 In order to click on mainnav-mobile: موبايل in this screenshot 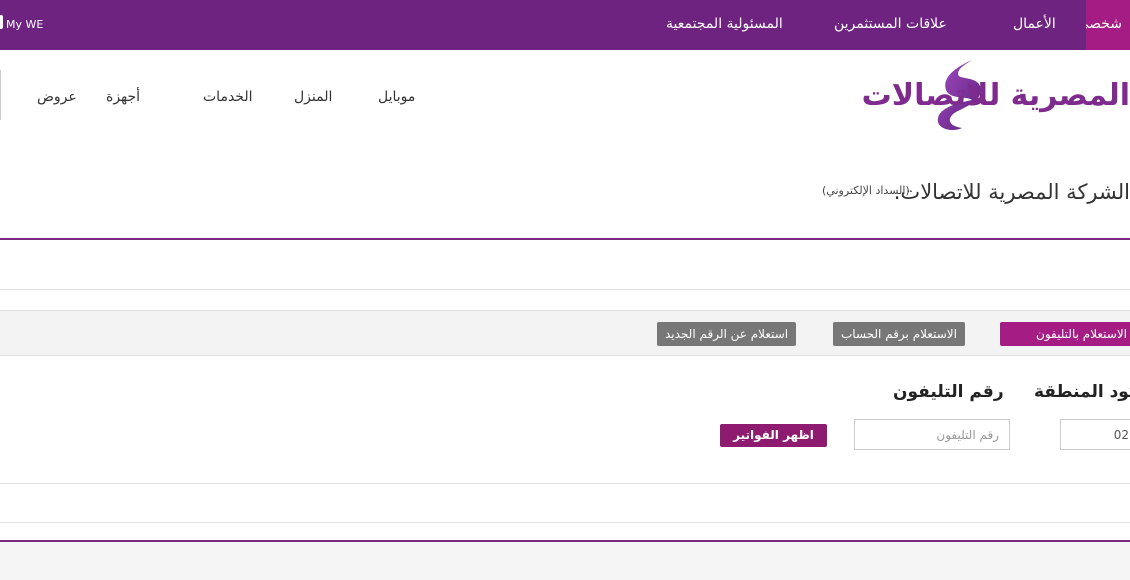, I will do `click(396, 97)`.